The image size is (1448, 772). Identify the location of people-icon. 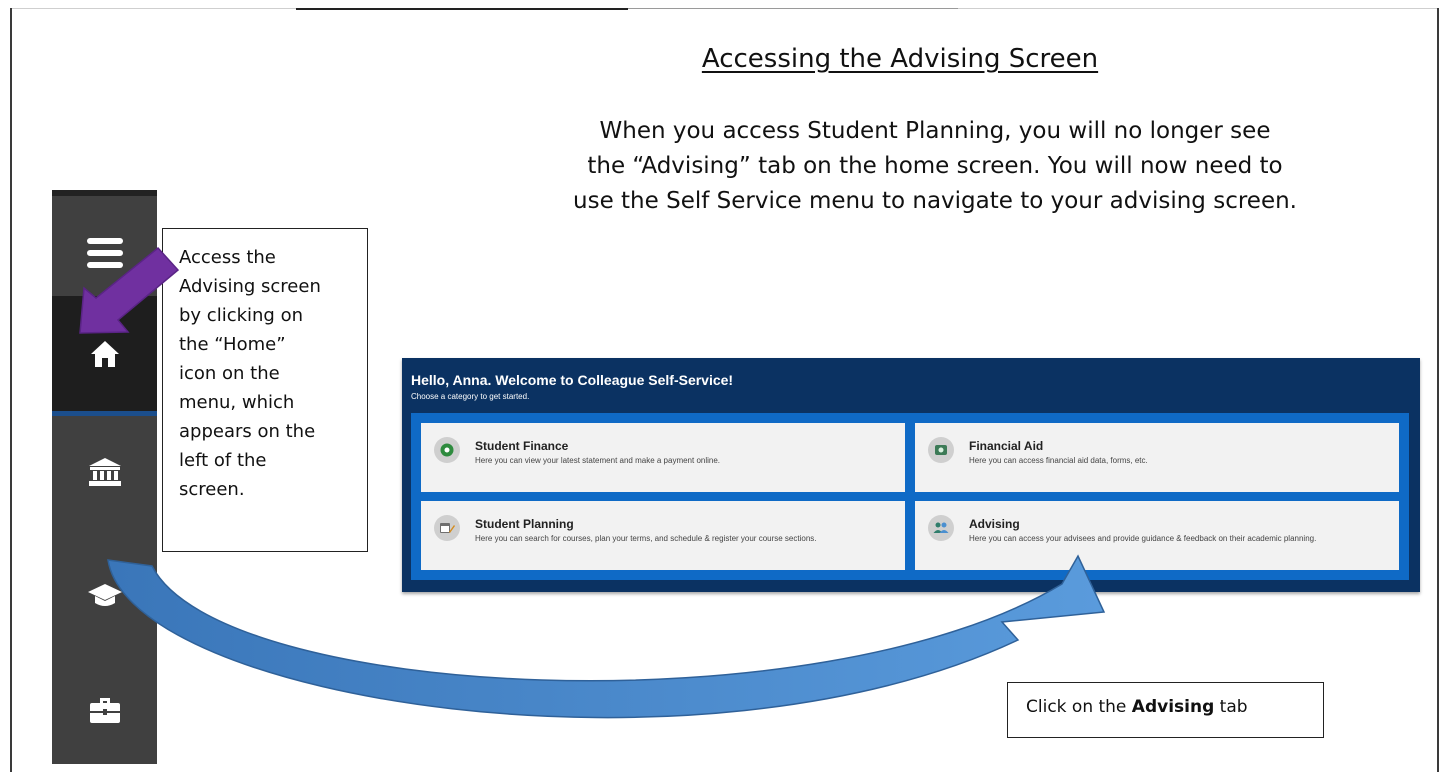
(941, 527).